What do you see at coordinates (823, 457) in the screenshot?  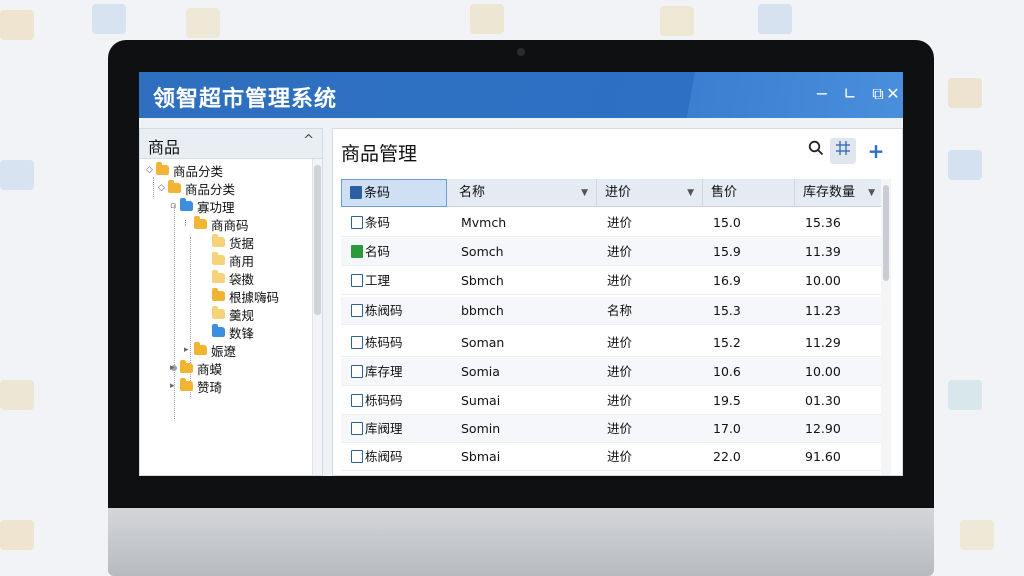 I see `table-cell: 91.60` at bounding box center [823, 457].